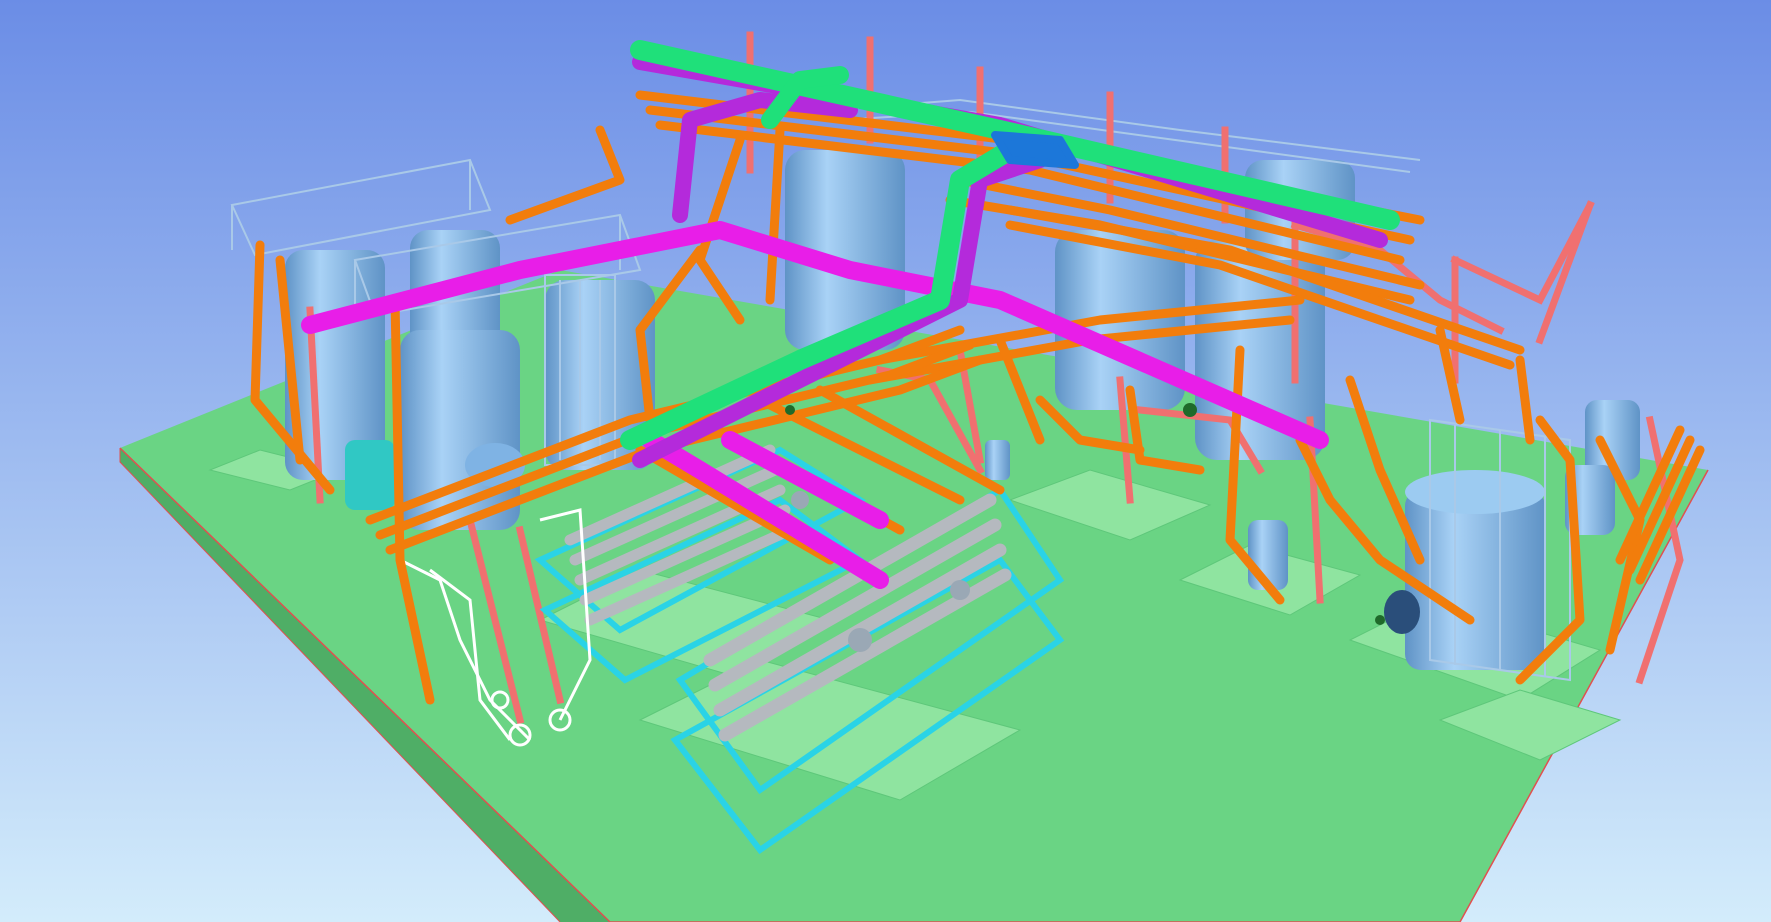 This screenshot has height=922, width=1771. Describe the element at coordinates (370, 475) in the screenshot. I see `pump-teal` at that location.